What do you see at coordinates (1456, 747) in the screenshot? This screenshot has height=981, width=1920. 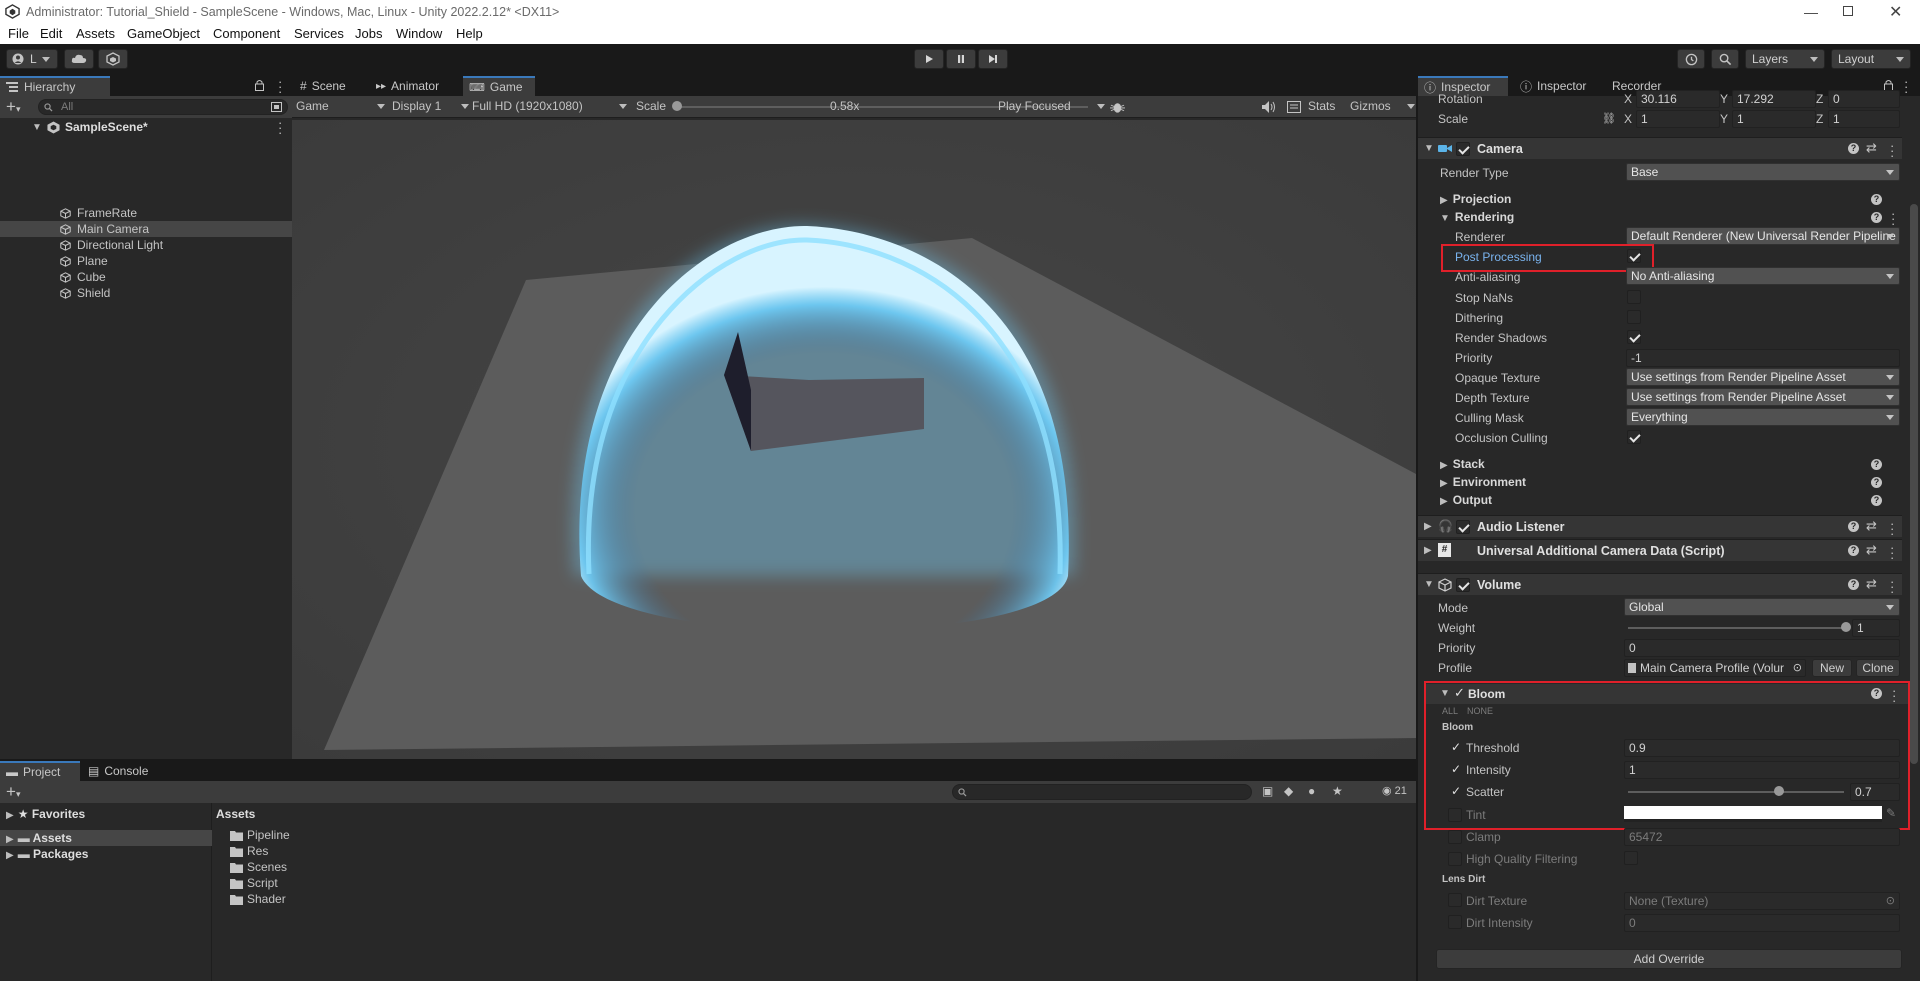 I see `threshold-override-check: ✓` at bounding box center [1456, 747].